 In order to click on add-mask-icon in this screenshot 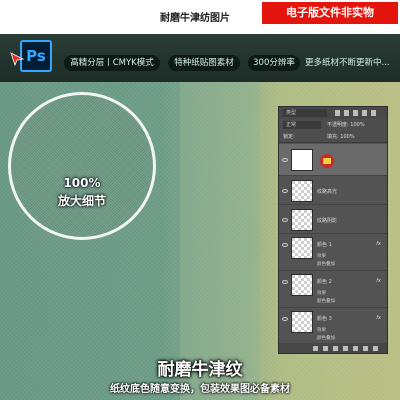, I will do `click(335, 348)`.